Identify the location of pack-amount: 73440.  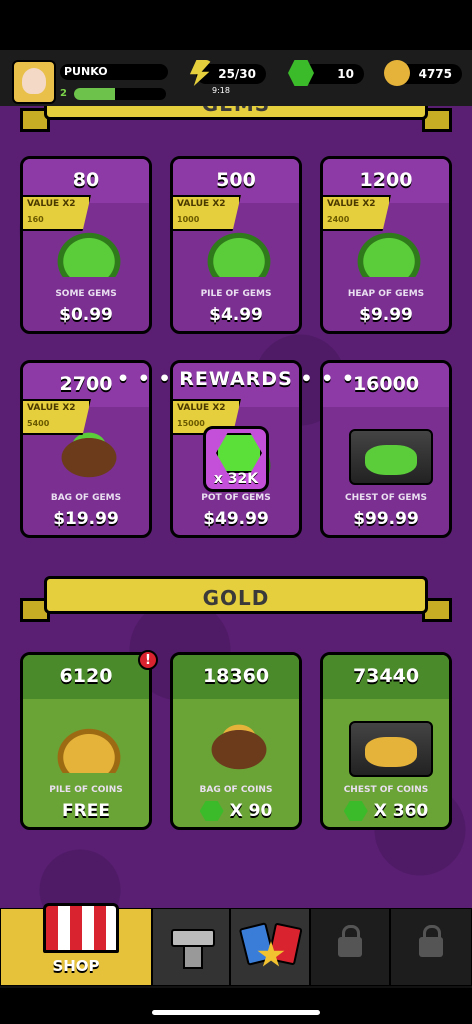
(386, 676).